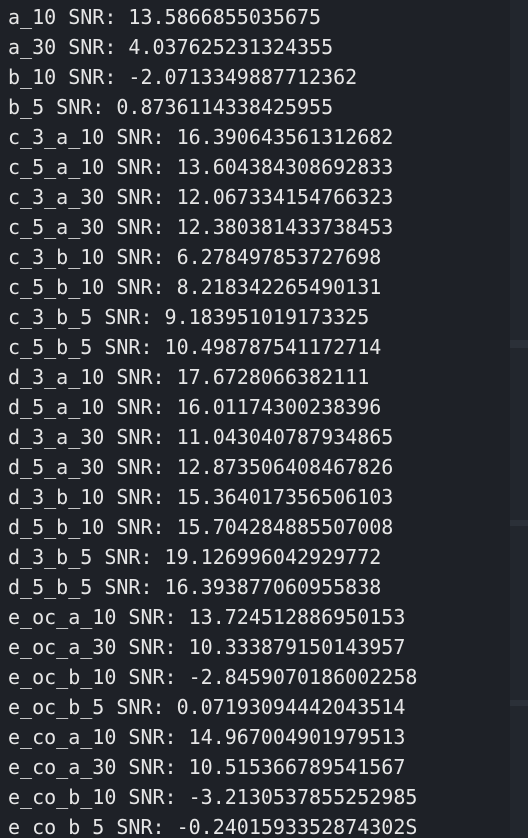 This screenshot has width=528, height=838. Describe the element at coordinates (207, 617) in the screenshot. I see `output-line: e_oc_a_10 SNR: 13.724512886950153` at that location.